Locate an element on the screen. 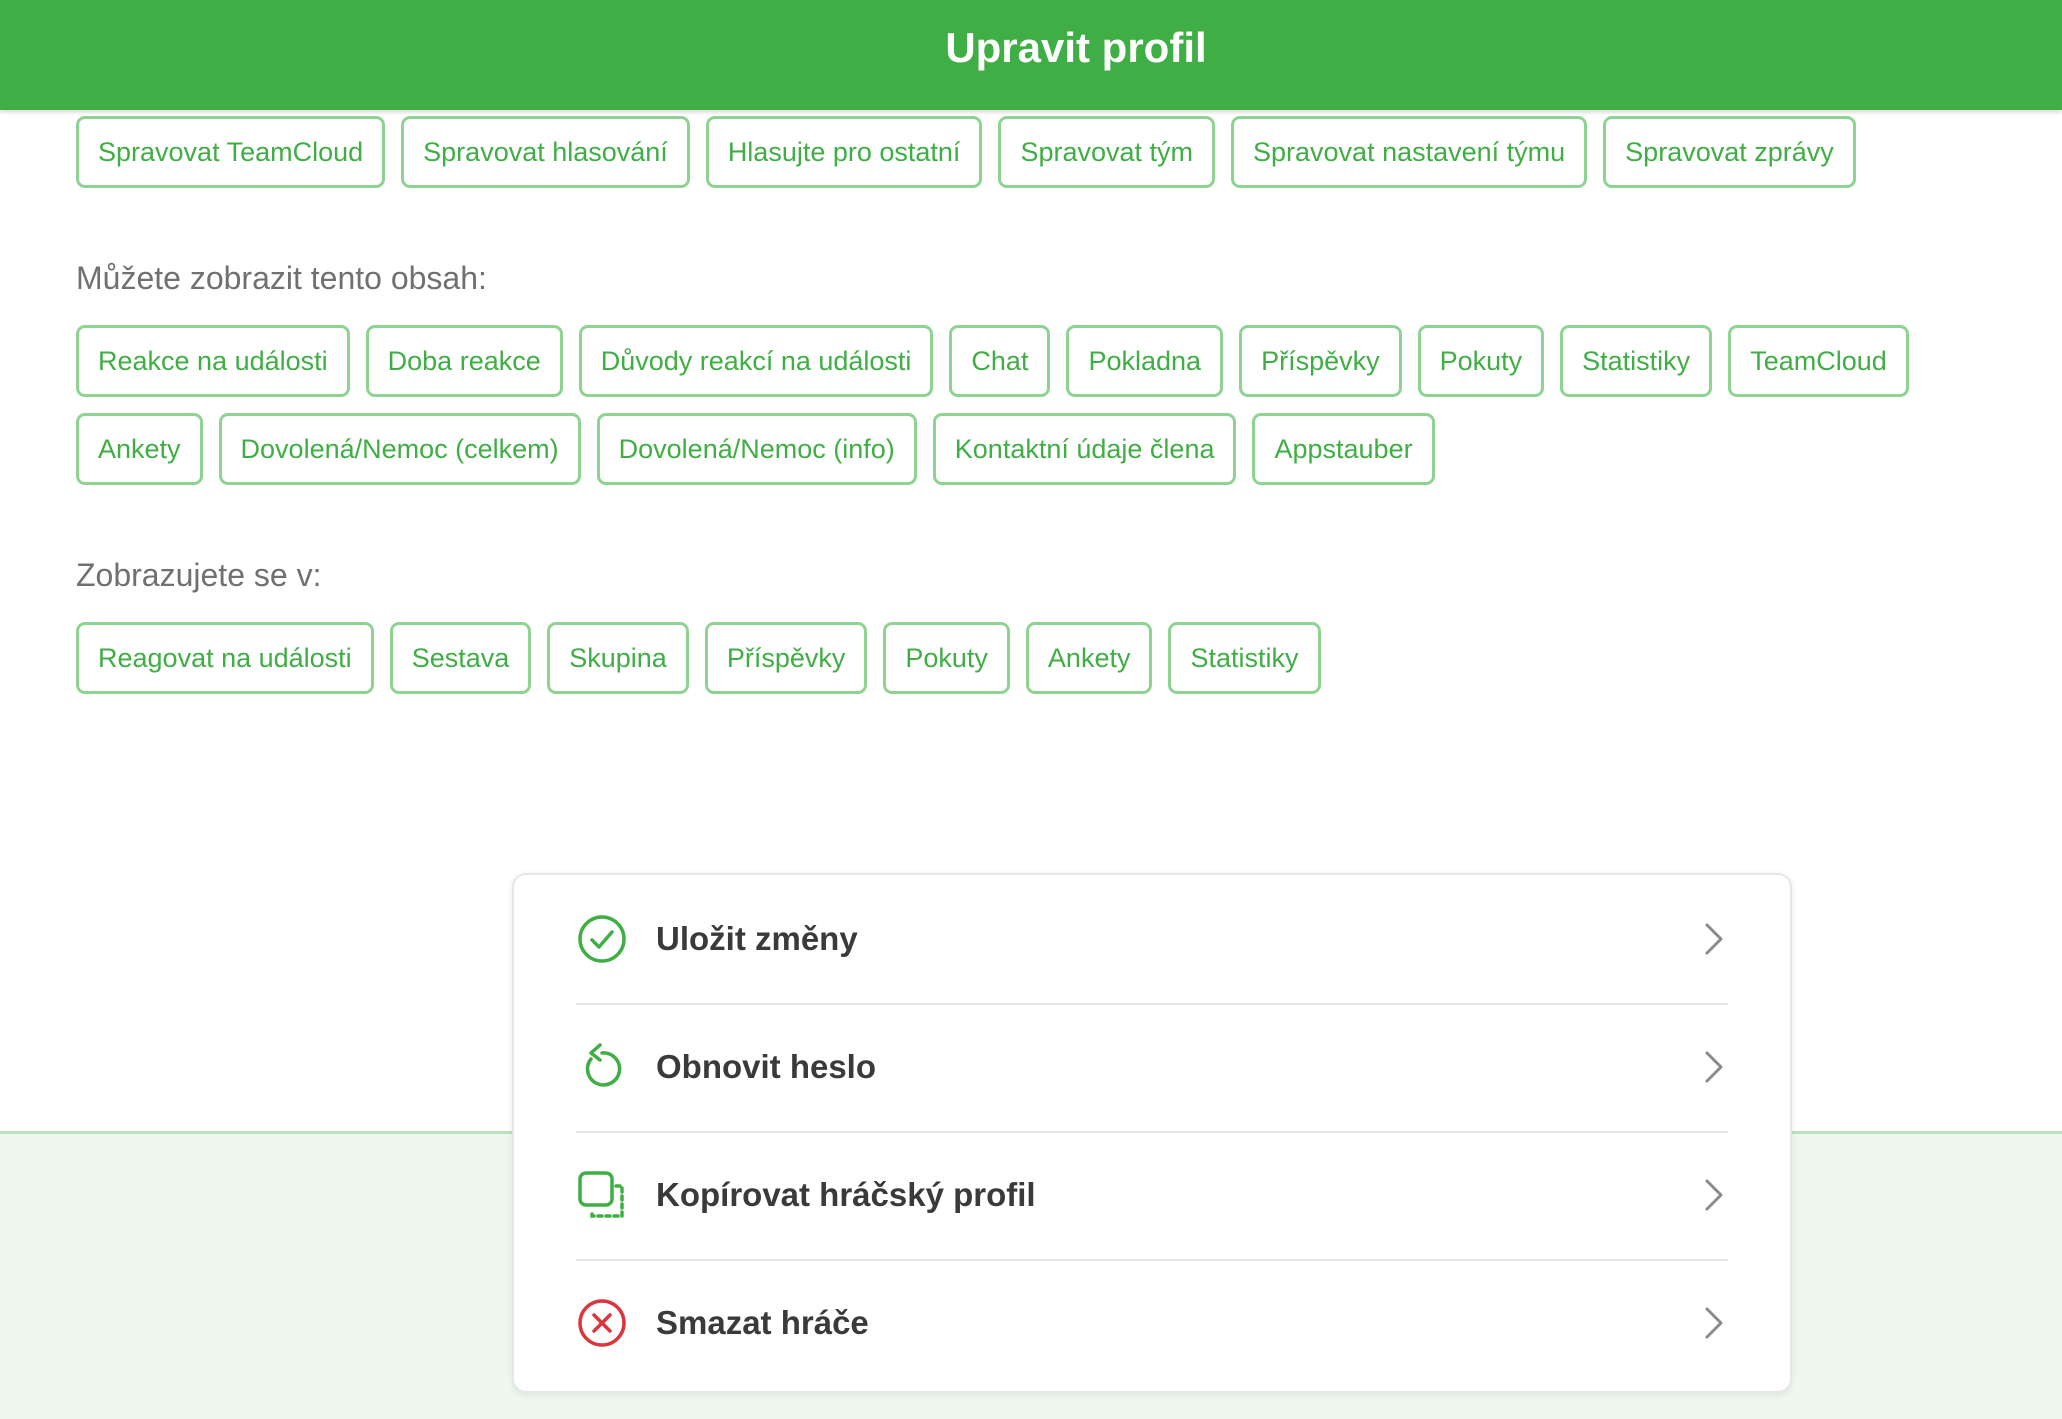 This screenshot has height=1419, width=2062. delete-player-label: Smazat hráče is located at coordinates (762, 1322).